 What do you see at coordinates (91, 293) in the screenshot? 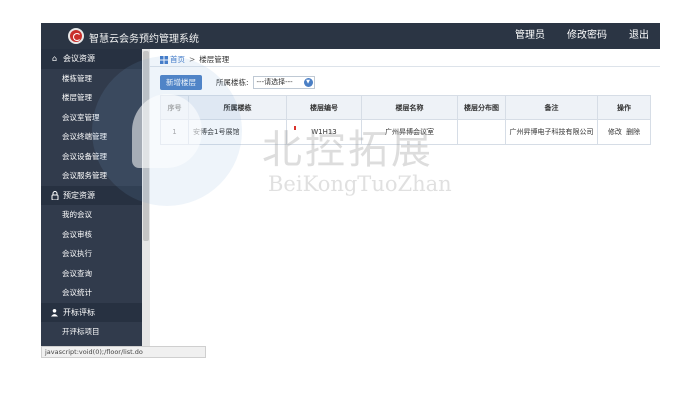
I see `sidebar-item-stats: 会议统计` at bounding box center [91, 293].